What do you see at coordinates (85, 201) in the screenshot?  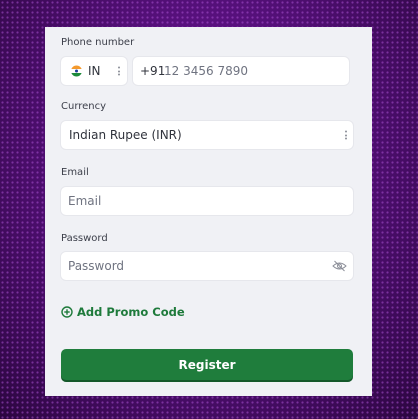 I see `email-placeholder: Email` at bounding box center [85, 201].